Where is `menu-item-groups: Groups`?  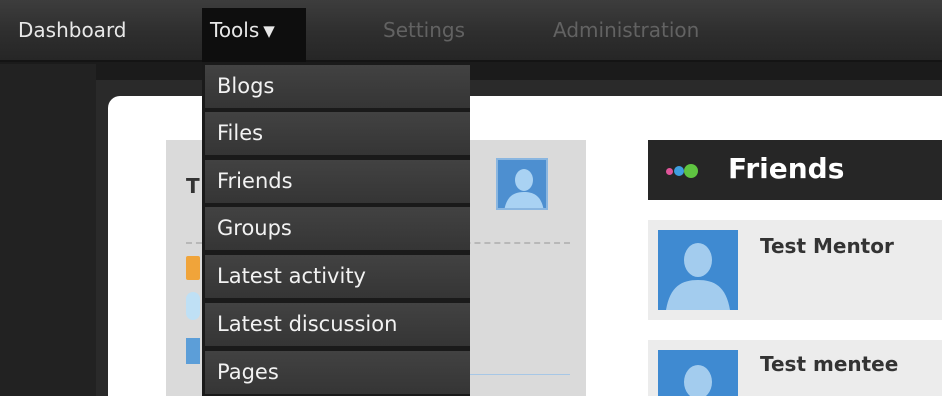
menu-item-groups: Groups is located at coordinates (337, 228).